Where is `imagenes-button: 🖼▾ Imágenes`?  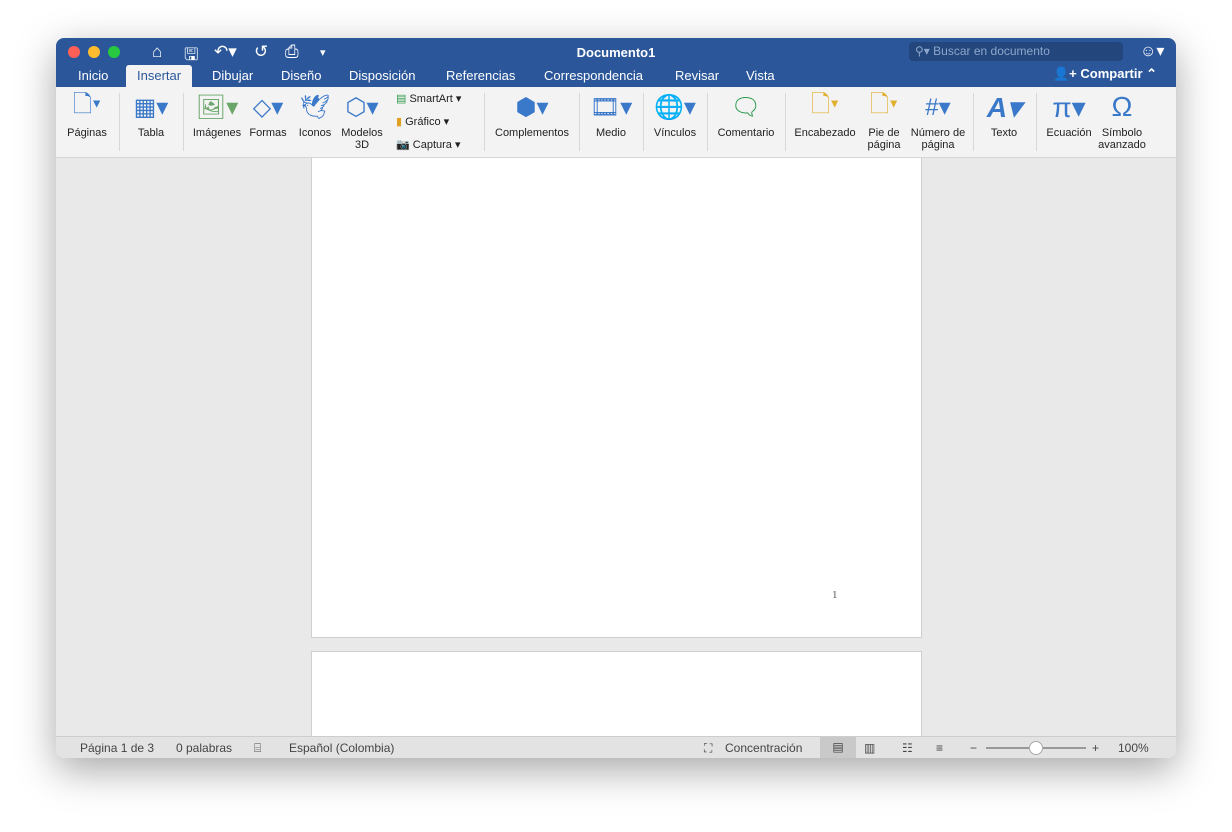
imagenes-button: 🖼▾ Imágenes is located at coordinates (217, 122).